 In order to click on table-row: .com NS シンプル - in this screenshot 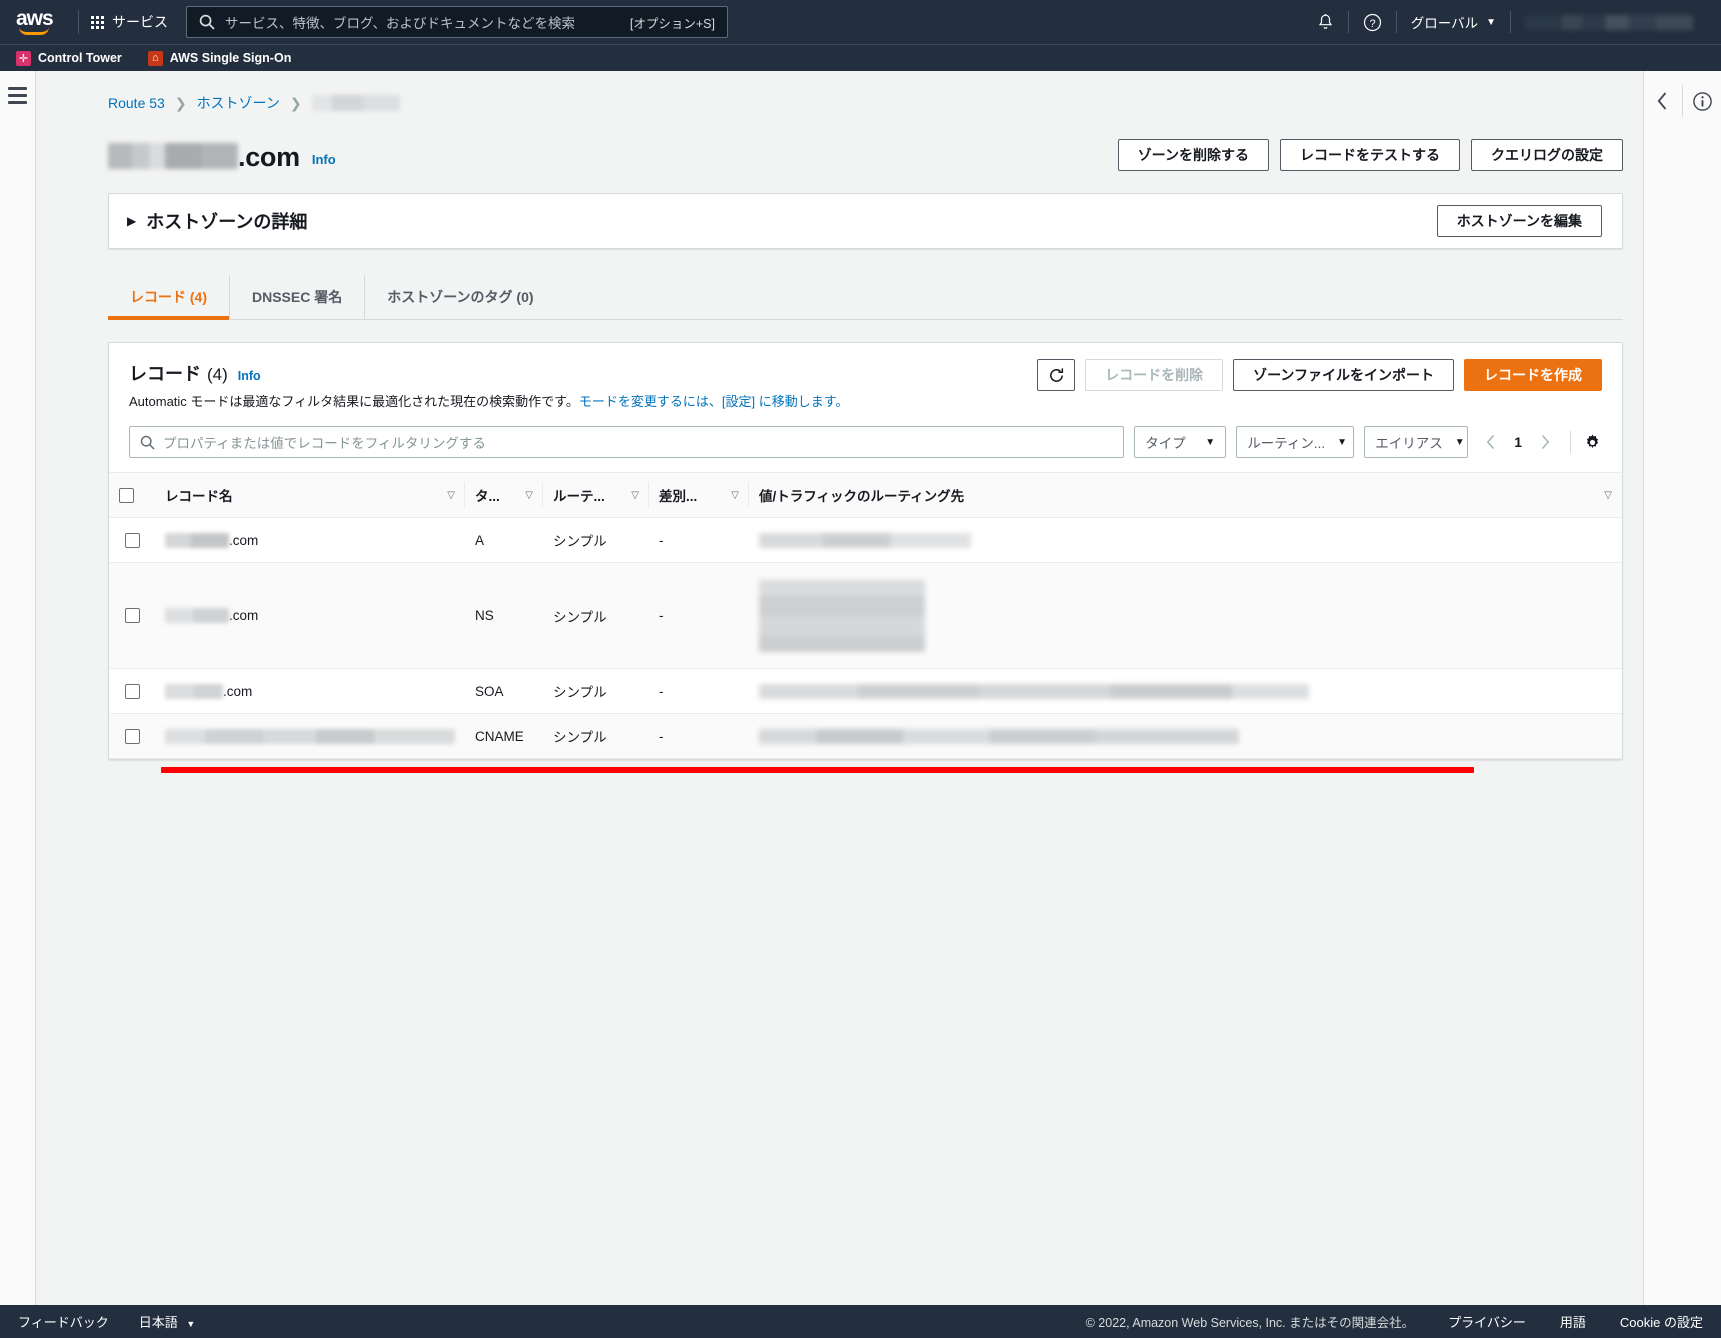, I will do `click(865, 615)`.